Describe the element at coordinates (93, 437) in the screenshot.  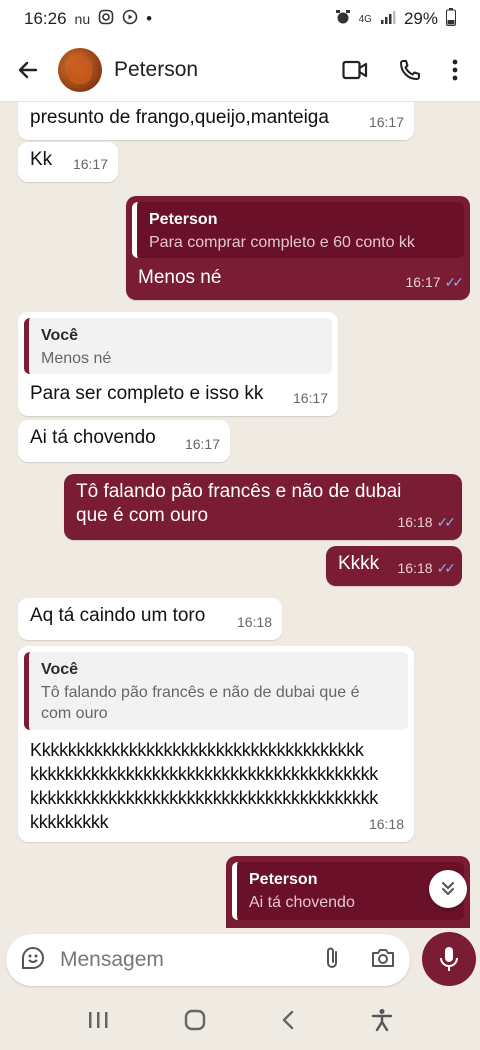
I see `message-text: Ai tá chovendo` at that location.